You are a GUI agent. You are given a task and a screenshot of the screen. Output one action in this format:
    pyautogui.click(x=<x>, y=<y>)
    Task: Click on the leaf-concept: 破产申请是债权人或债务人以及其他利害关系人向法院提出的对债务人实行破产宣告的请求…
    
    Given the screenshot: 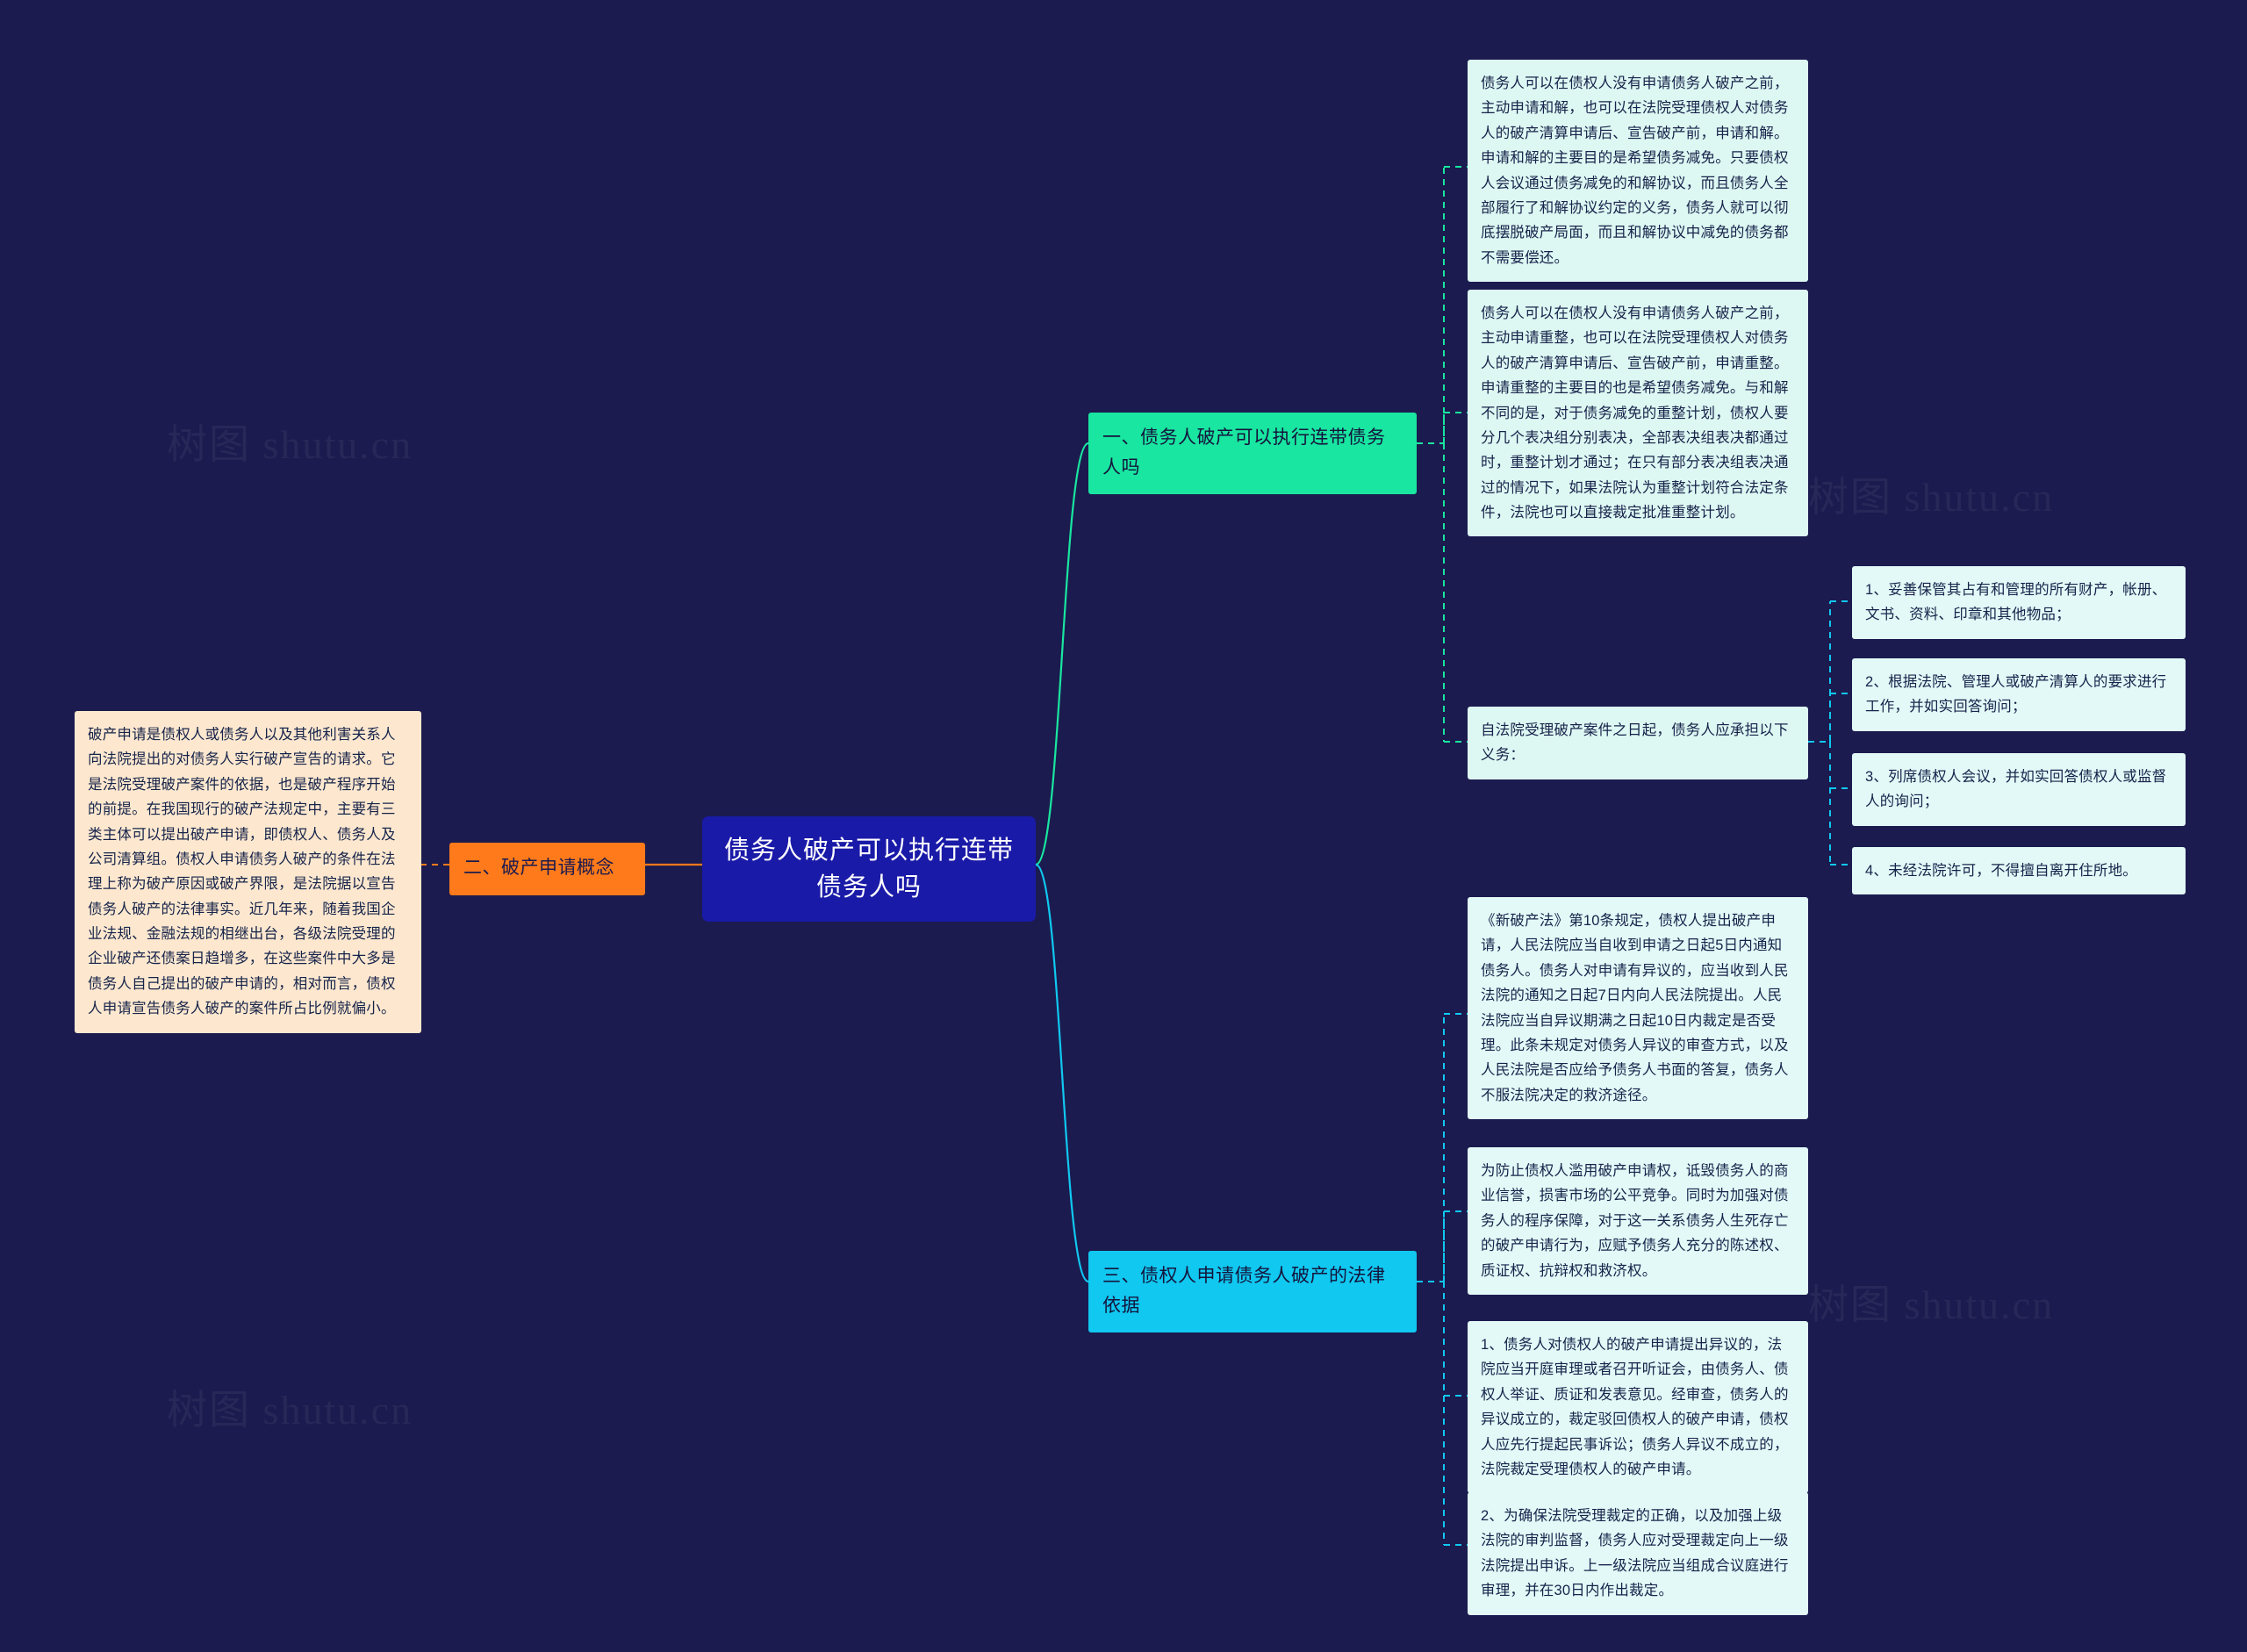 What is the action you would take?
    pyautogui.click(x=248, y=872)
    